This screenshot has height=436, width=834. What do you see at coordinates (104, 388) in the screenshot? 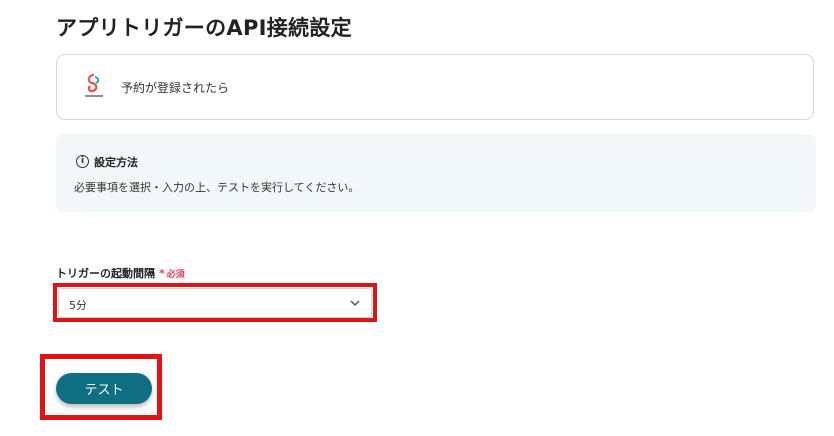
I see `test-button: テスト` at bounding box center [104, 388].